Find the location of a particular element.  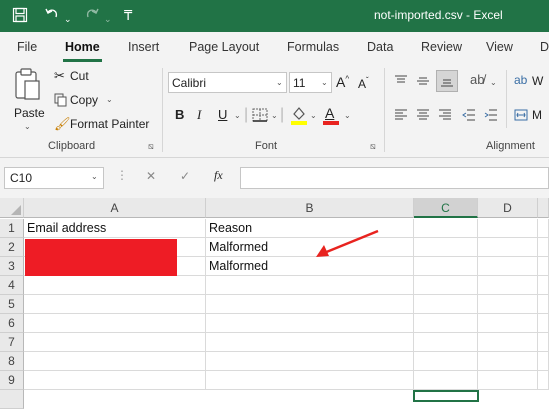

merge-center-label: M is located at coordinates (537, 115).